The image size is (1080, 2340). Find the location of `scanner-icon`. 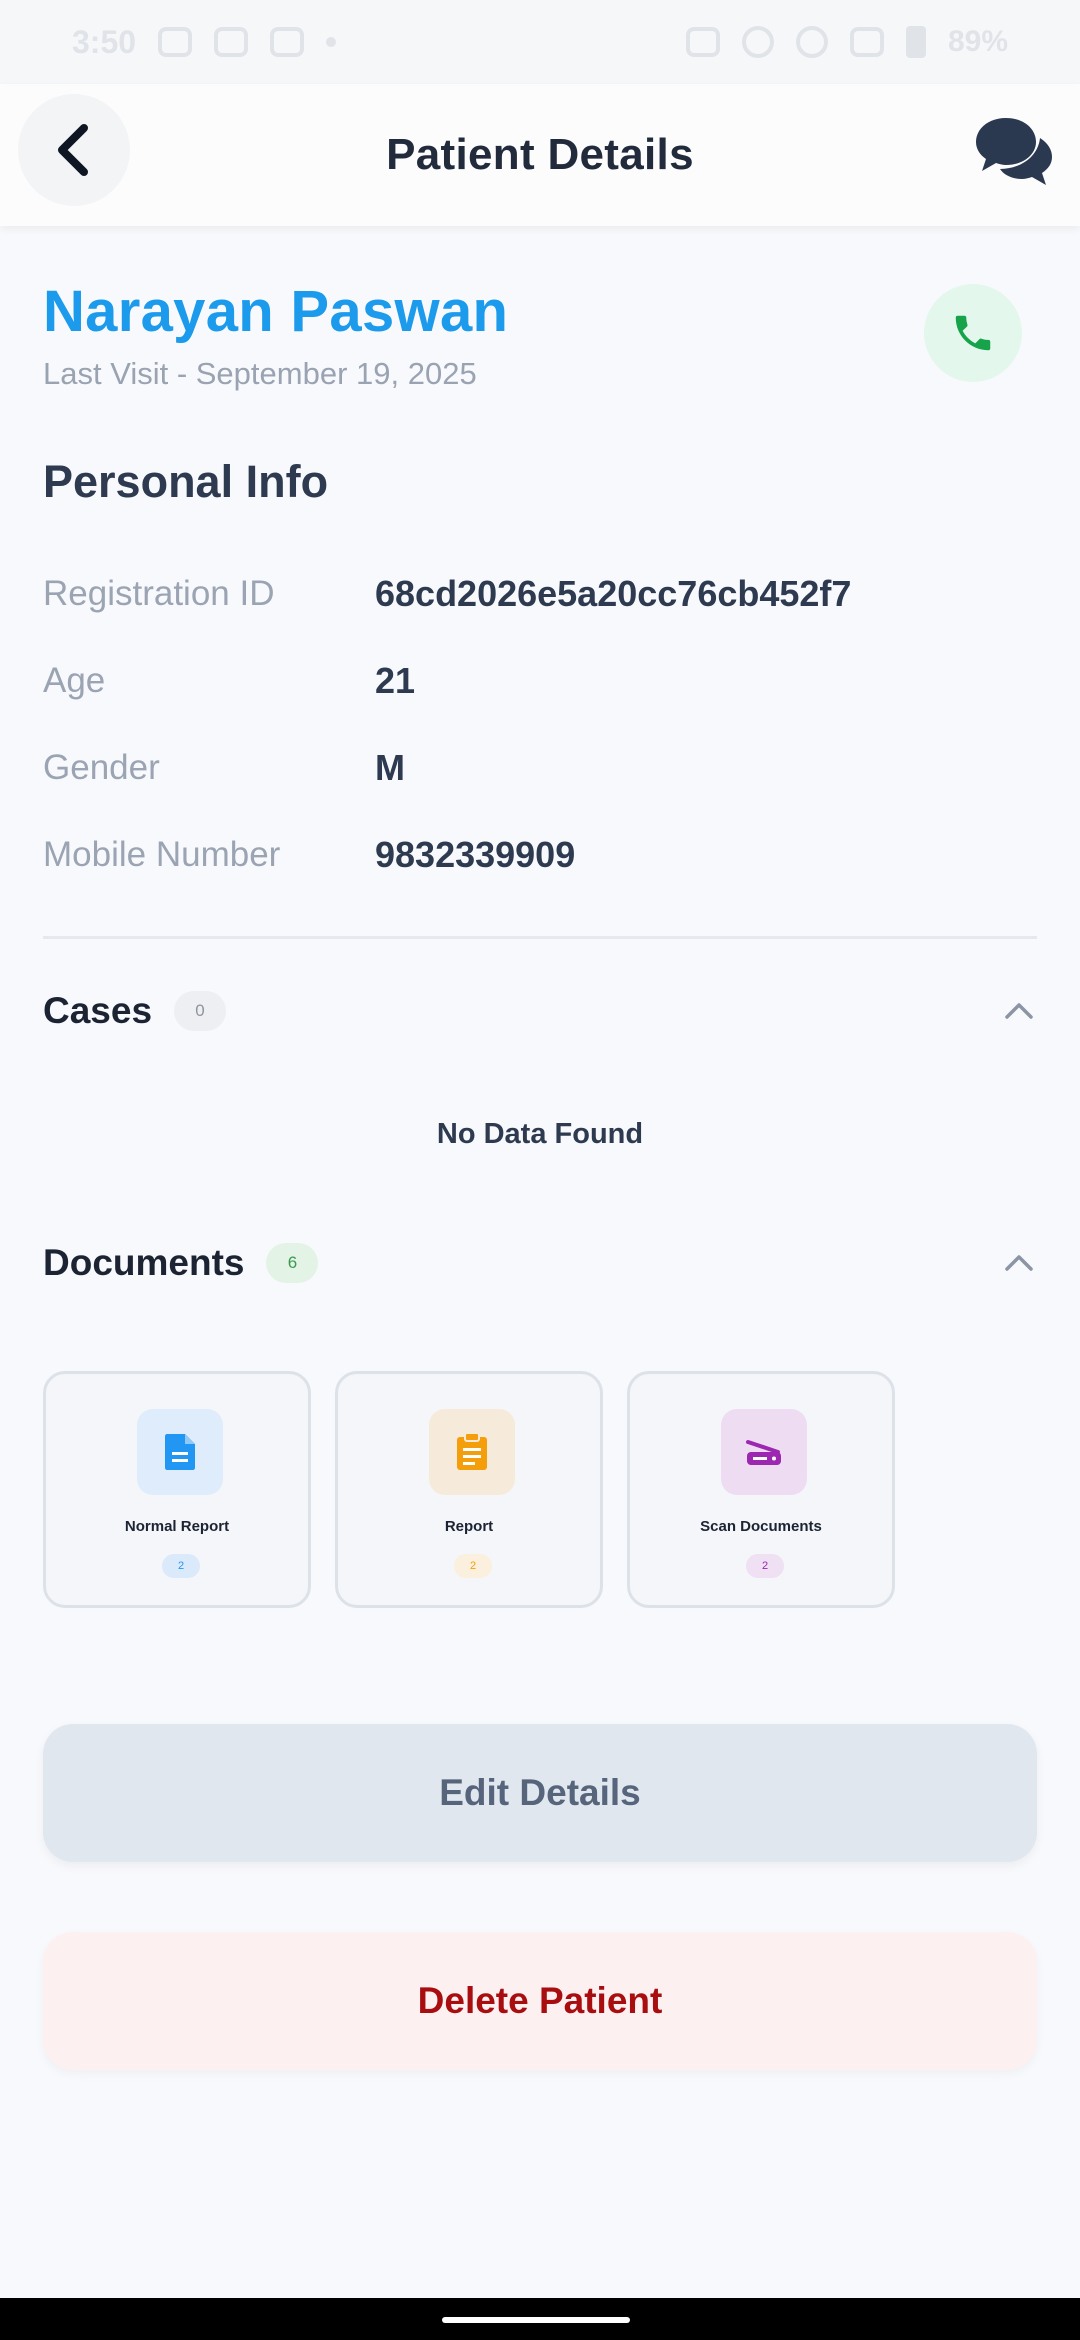

scanner-icon is located at coordinates (763, 1452).